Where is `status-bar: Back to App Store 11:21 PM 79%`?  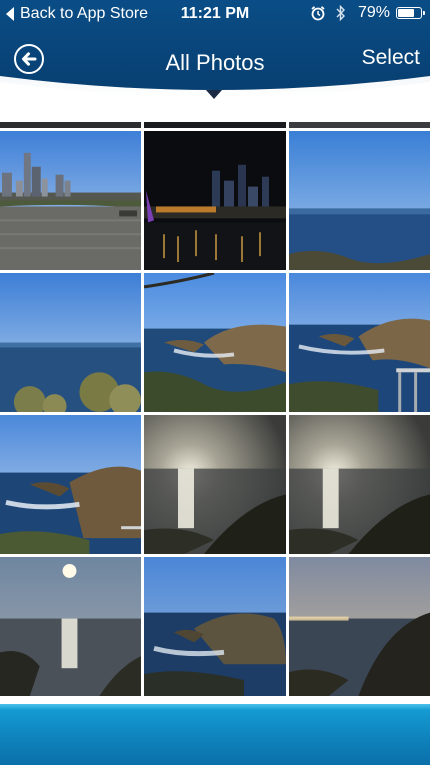
status-bar: Back to App Store 11:21 PM 79% is located at coordinates (215, 15).